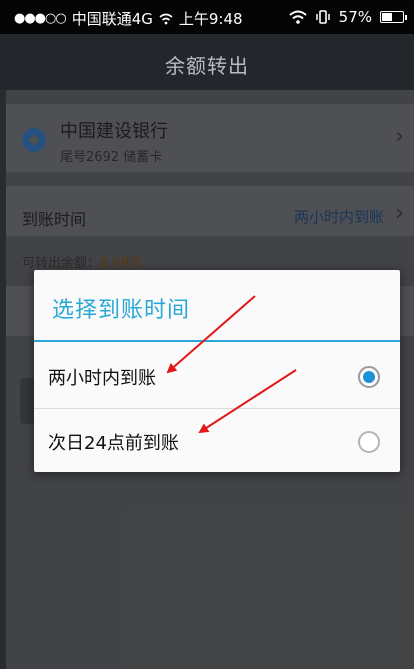  What do you see at coordinates (166, 18) in the screenshot?
I see `wifi-small-icon` at bounding box center [166, 18].